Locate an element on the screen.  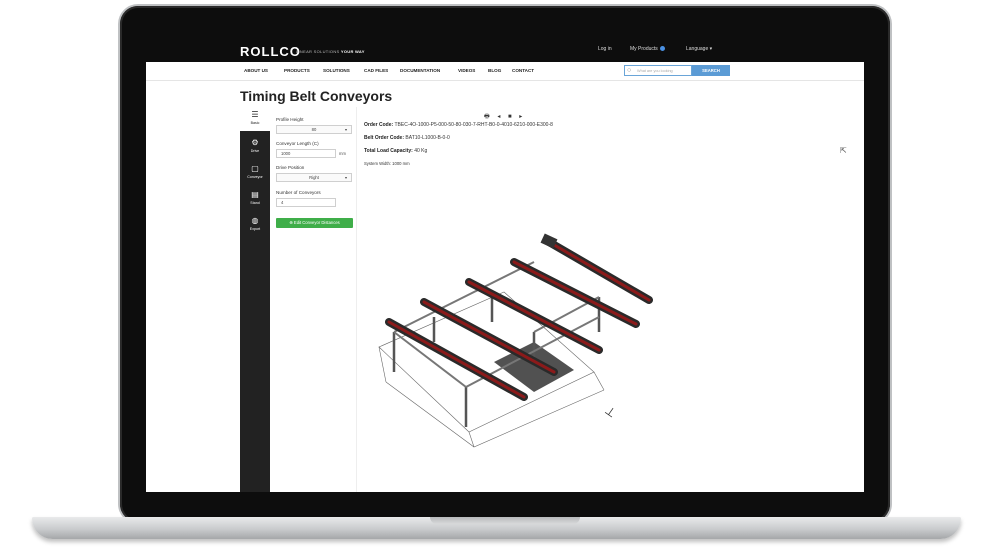
mouse-cursor-icon: ⇱ is located at coordinates (843, 150).